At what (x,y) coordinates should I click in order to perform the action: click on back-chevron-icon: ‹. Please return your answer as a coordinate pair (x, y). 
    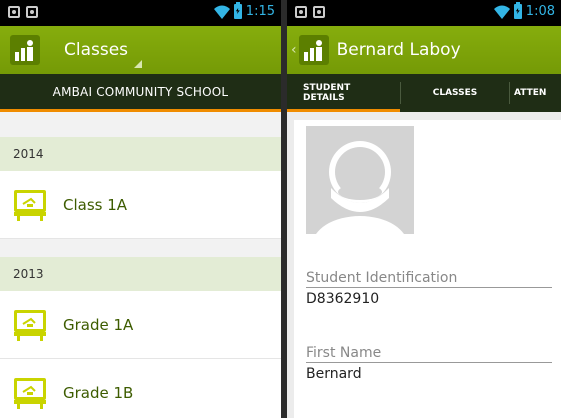
    Looking at the image, I should click on (294, 50).